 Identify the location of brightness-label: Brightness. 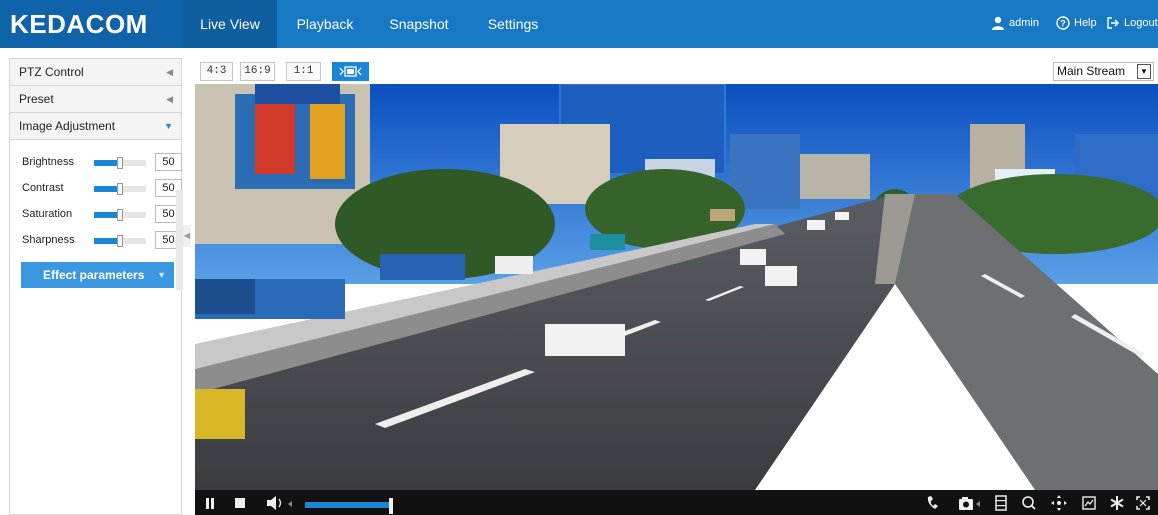
(48, 162).